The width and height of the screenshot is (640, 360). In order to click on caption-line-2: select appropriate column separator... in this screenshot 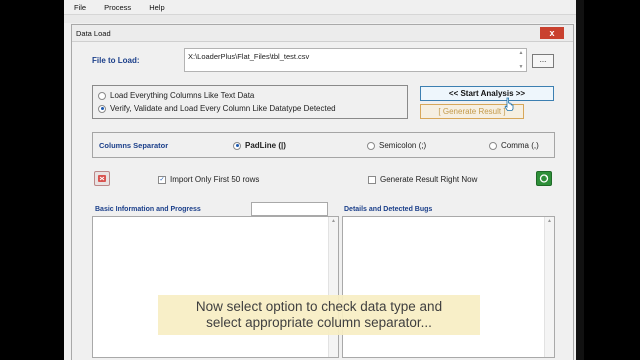, I will do `click(319, 322)`.